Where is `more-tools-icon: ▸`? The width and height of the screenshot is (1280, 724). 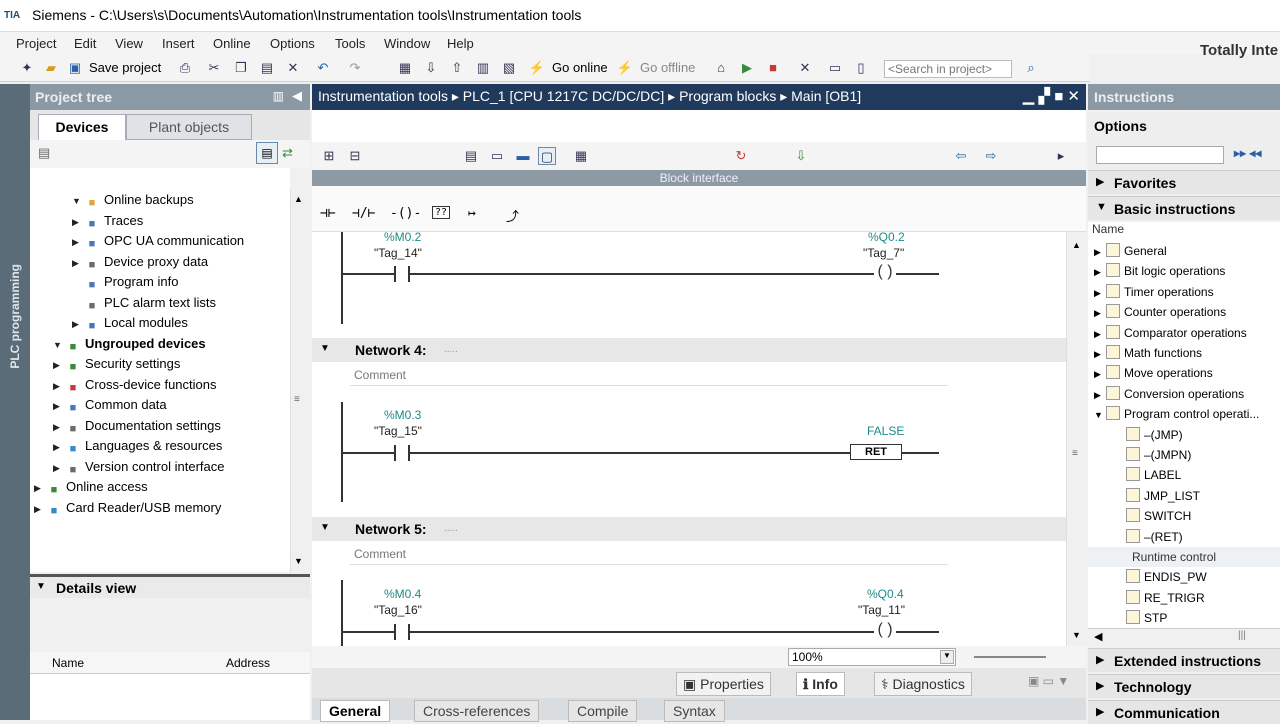 more-tools-icon: ▸ is located at coordinates (1061, 156).